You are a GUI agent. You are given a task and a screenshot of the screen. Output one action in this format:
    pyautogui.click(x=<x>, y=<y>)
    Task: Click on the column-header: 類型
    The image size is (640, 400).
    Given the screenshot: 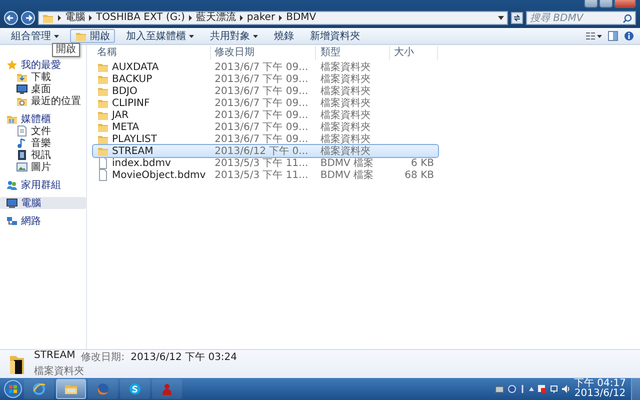 What is the action you would take?
    pyautogui.click(x=353, y=53)
    